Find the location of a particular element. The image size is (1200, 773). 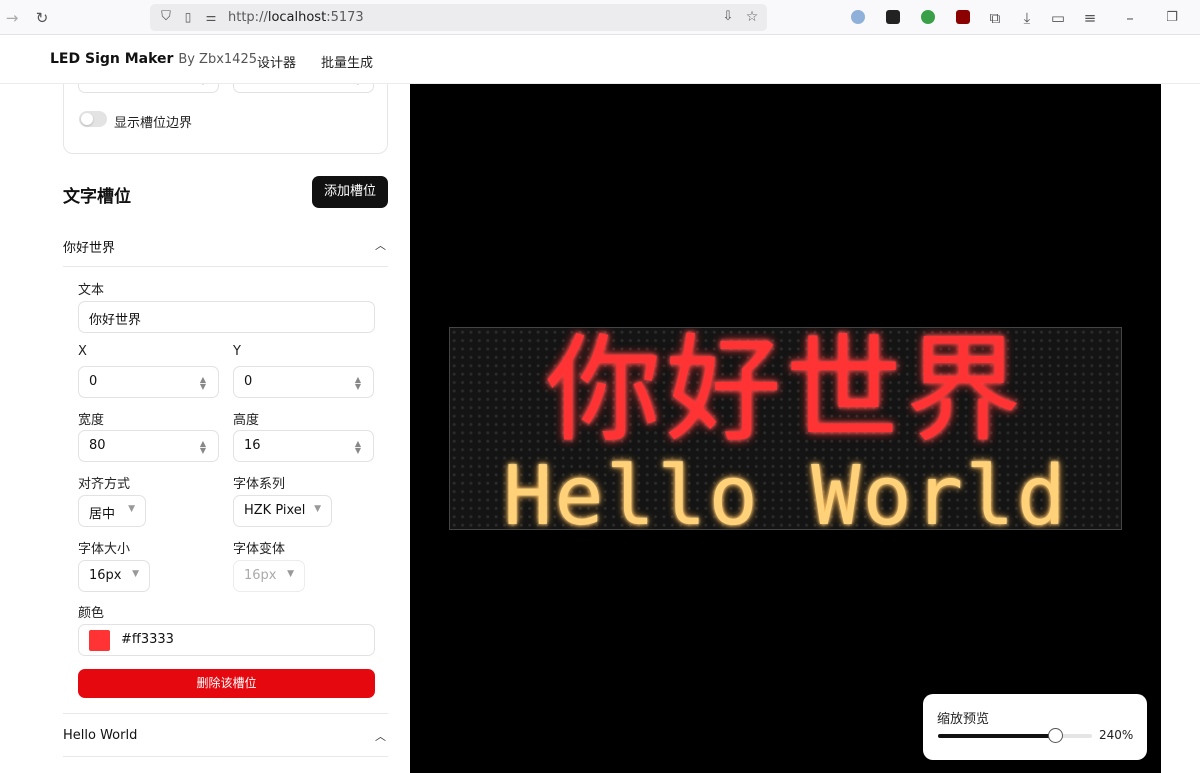

font-family-select: HZK Pixel ▼ is located at coordinates (282, 511).